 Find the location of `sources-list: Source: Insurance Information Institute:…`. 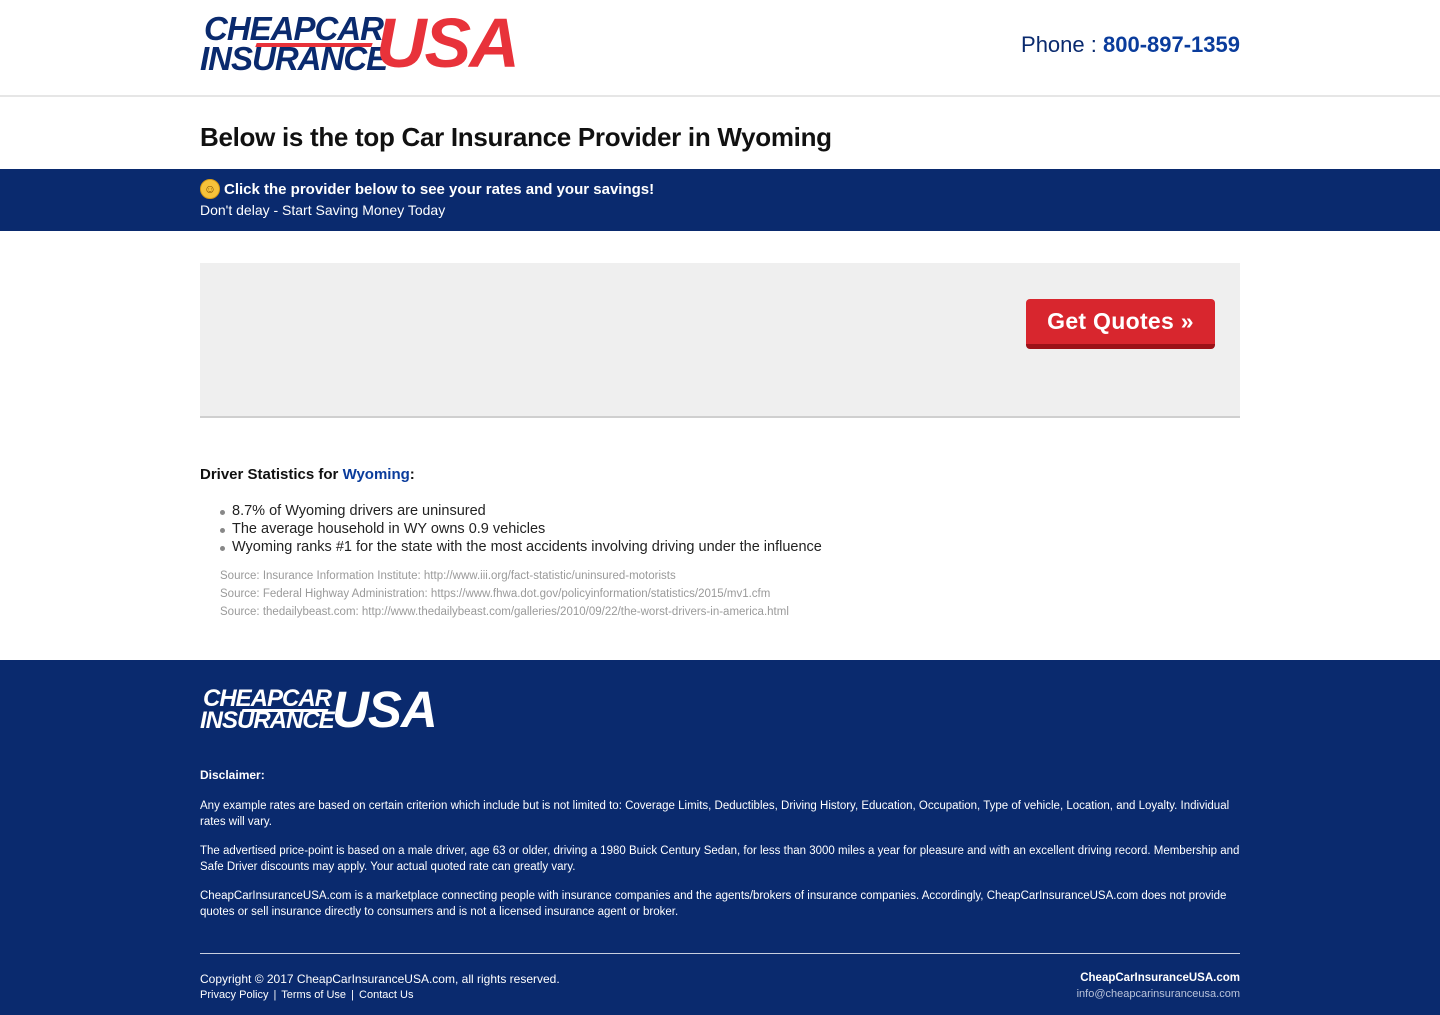

sources-list: Source: Insurance Information Institute:… is located at coordinates (504, 594).